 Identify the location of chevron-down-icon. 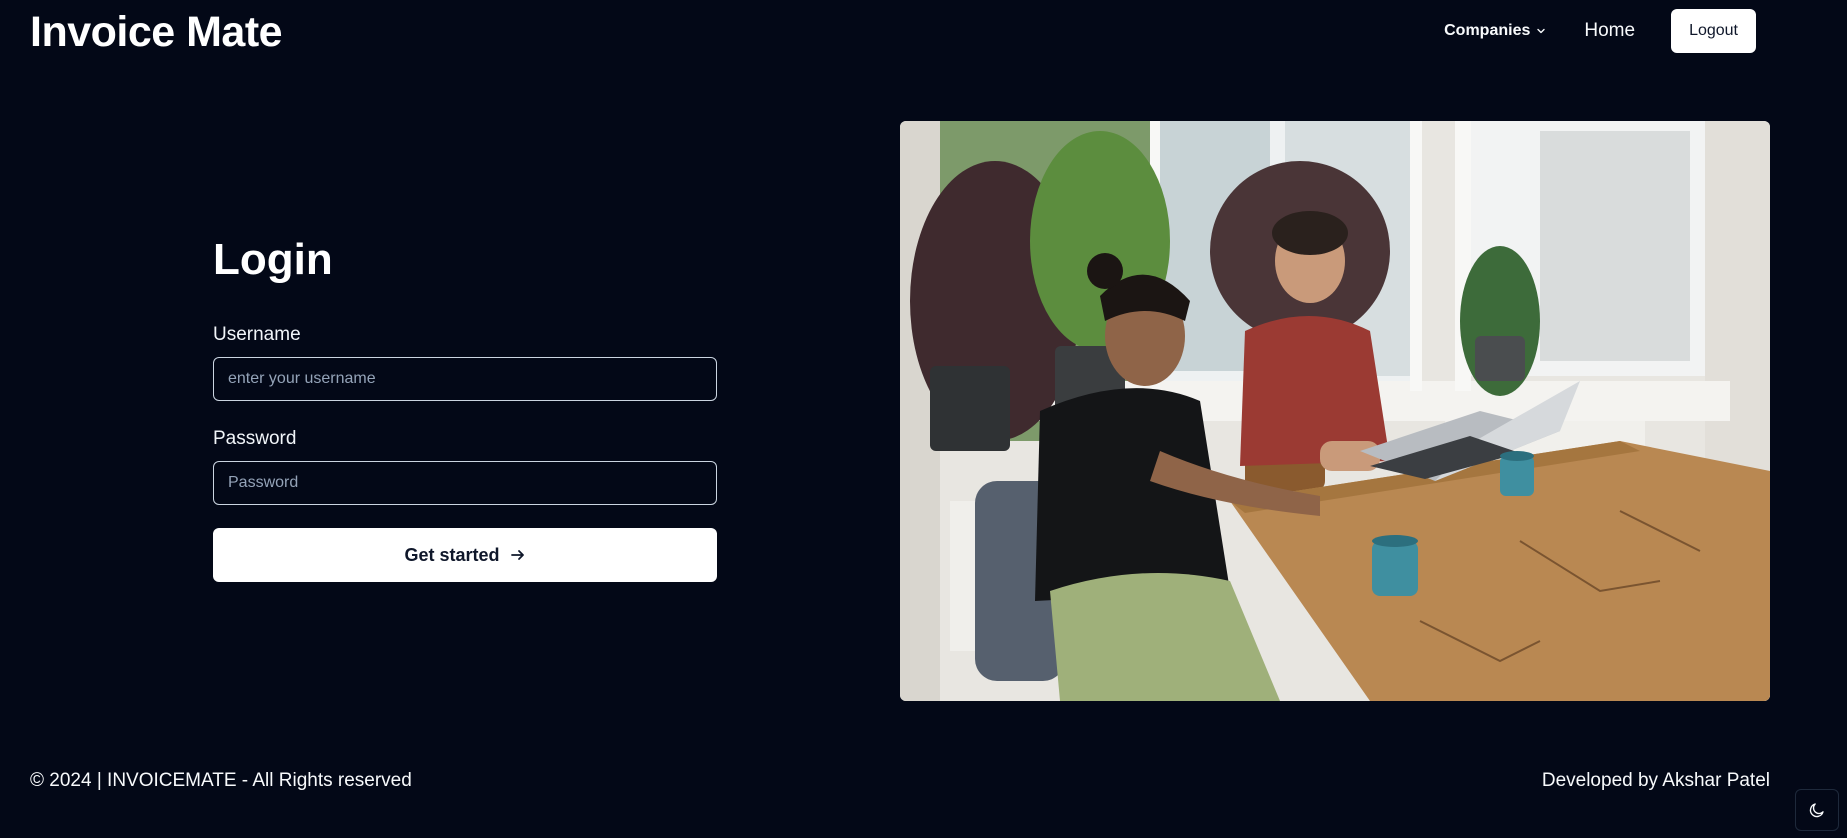
(1541, 31).